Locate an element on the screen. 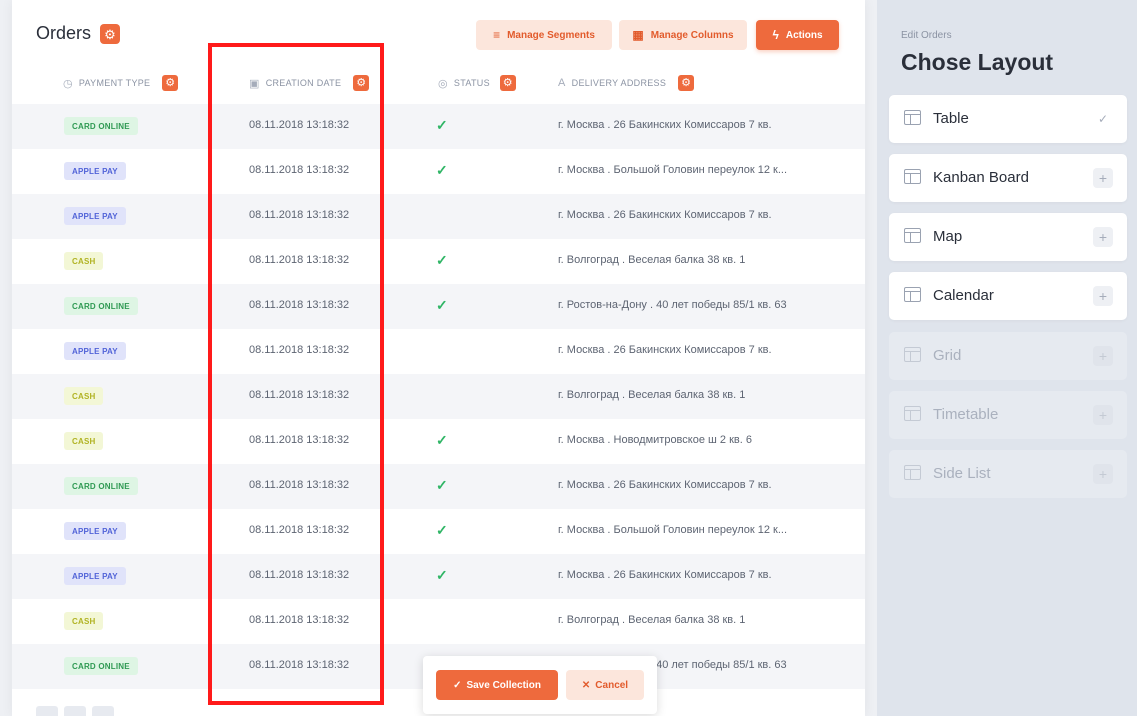 Image resolution: width=1137 pixels, height=716 pixels. save-collection-bar: ✓ Save Collection ✕ Cancel is located at coordinates (540, 685).